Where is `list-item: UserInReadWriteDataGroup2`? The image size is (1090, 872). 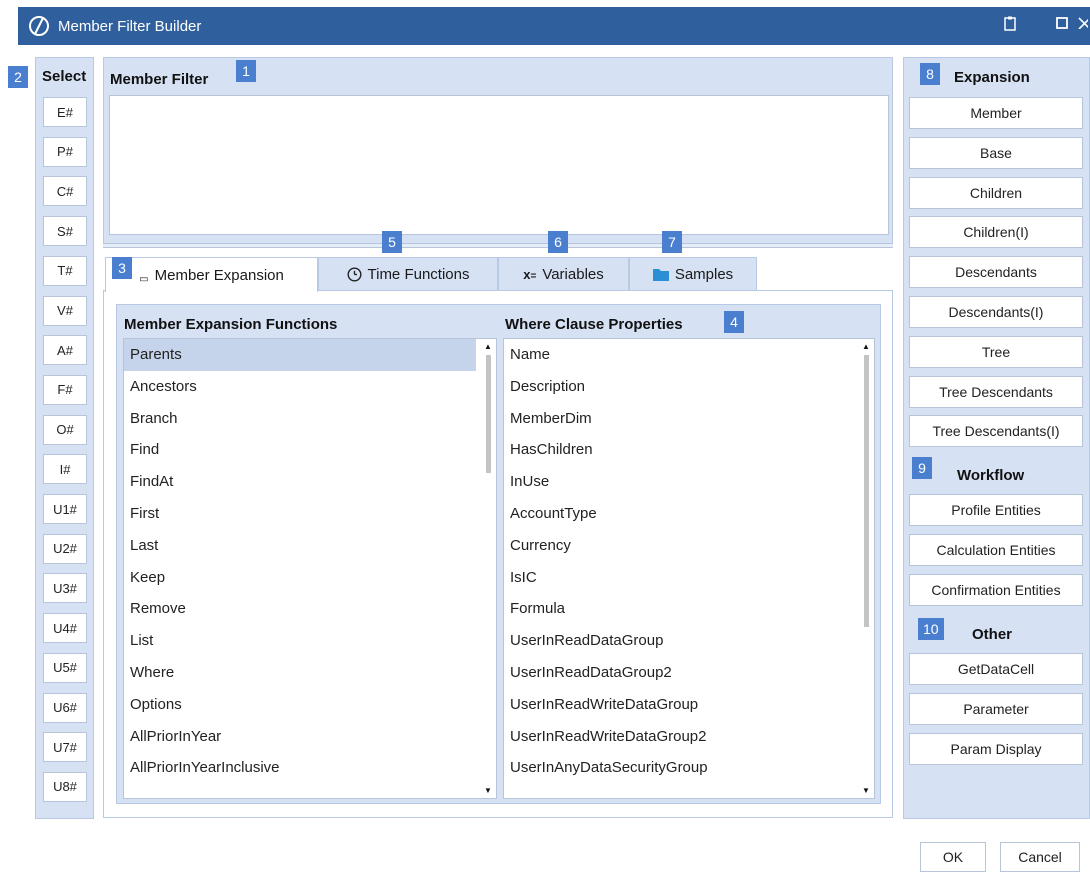 list-item: UserInReadWriteDataGroup2 is located at coordinates (689, 737).